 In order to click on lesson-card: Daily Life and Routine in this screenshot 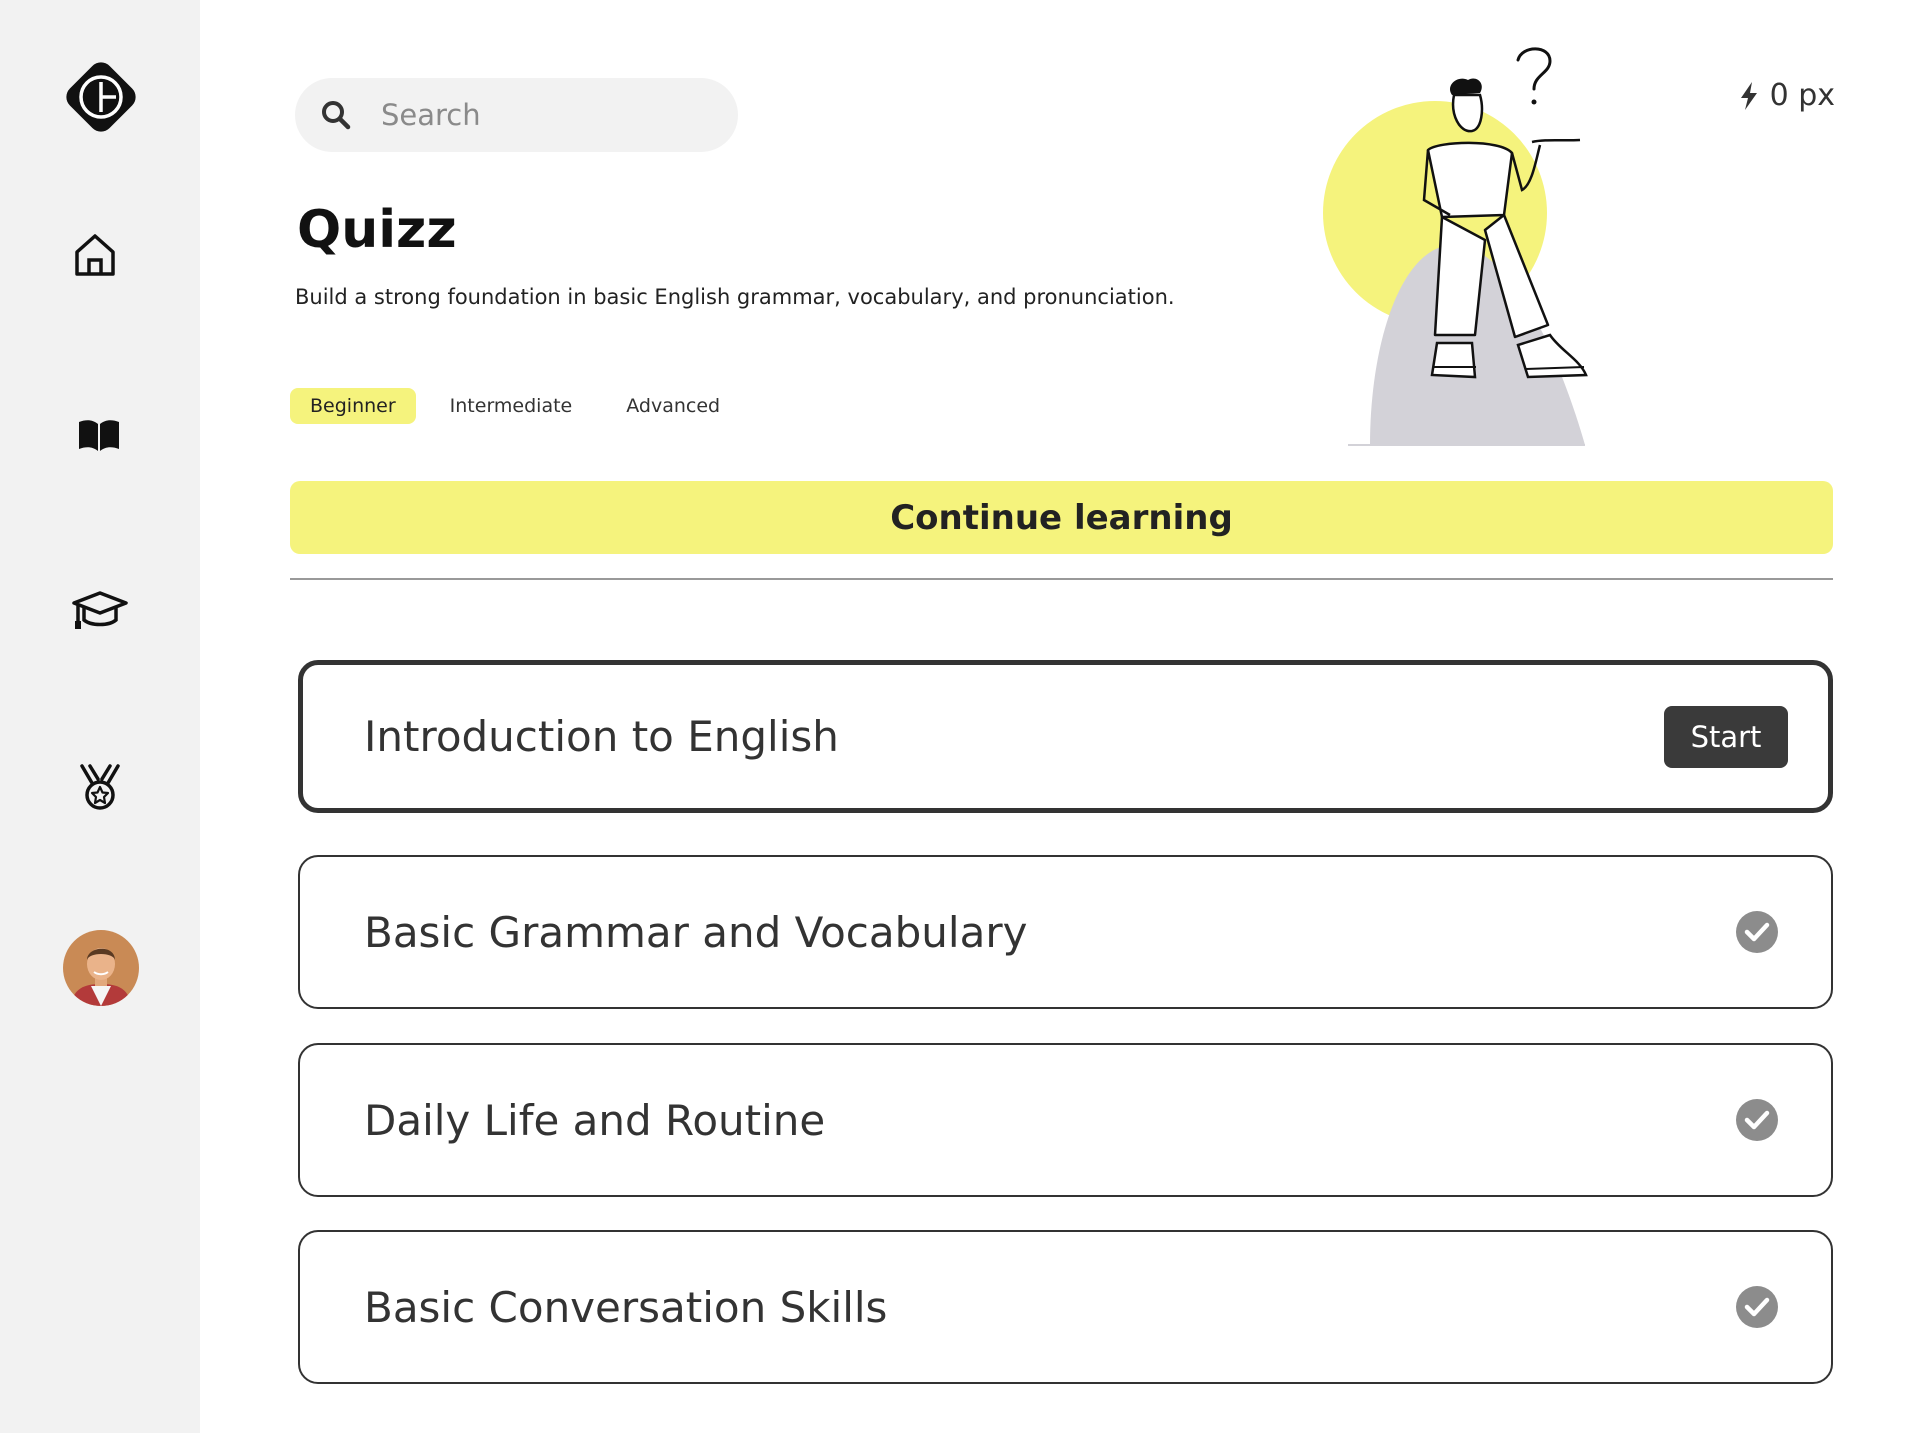, I will do `click(1065, 1120)`.